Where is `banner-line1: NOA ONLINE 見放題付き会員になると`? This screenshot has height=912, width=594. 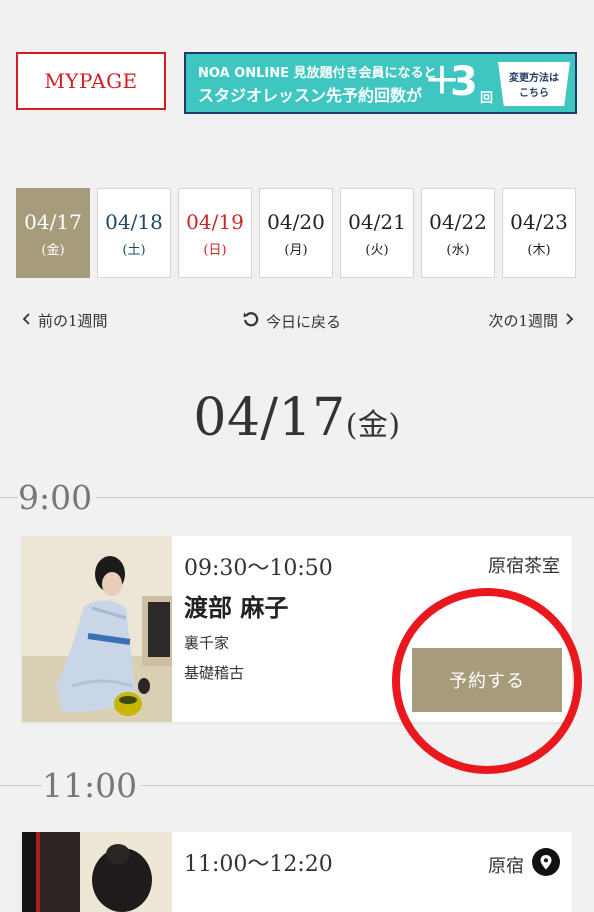 banner-line1: NOA ONLINE 見放題付き会員になると is located at coordinates (317, 73).